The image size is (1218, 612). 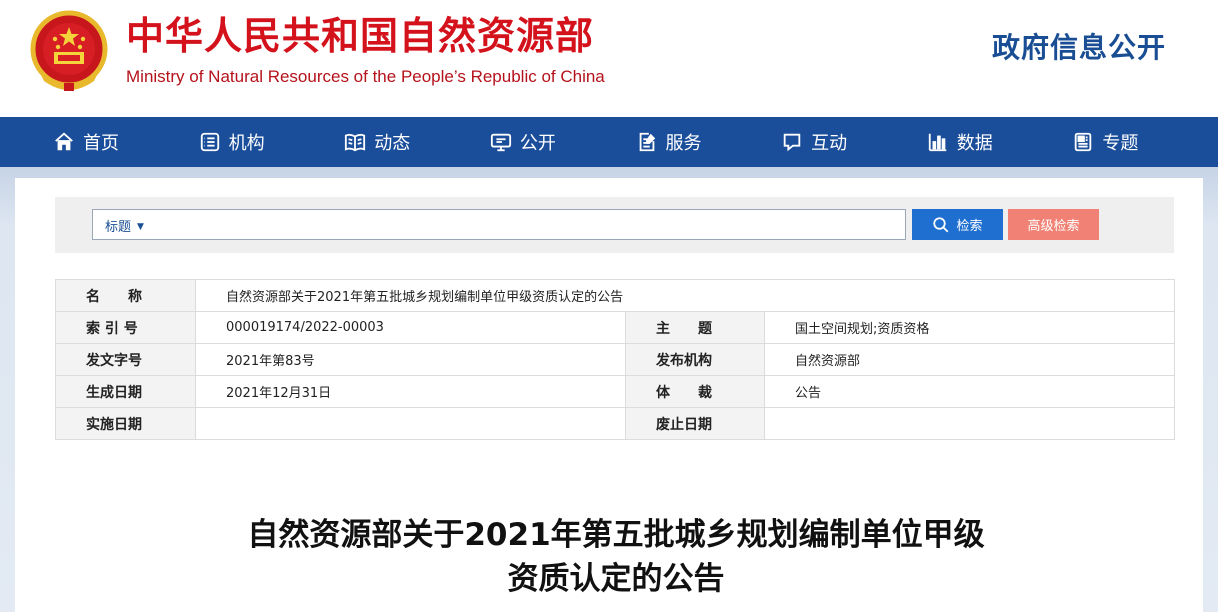 I want to click on info-label: 主 题, so click(x=695, y=327).